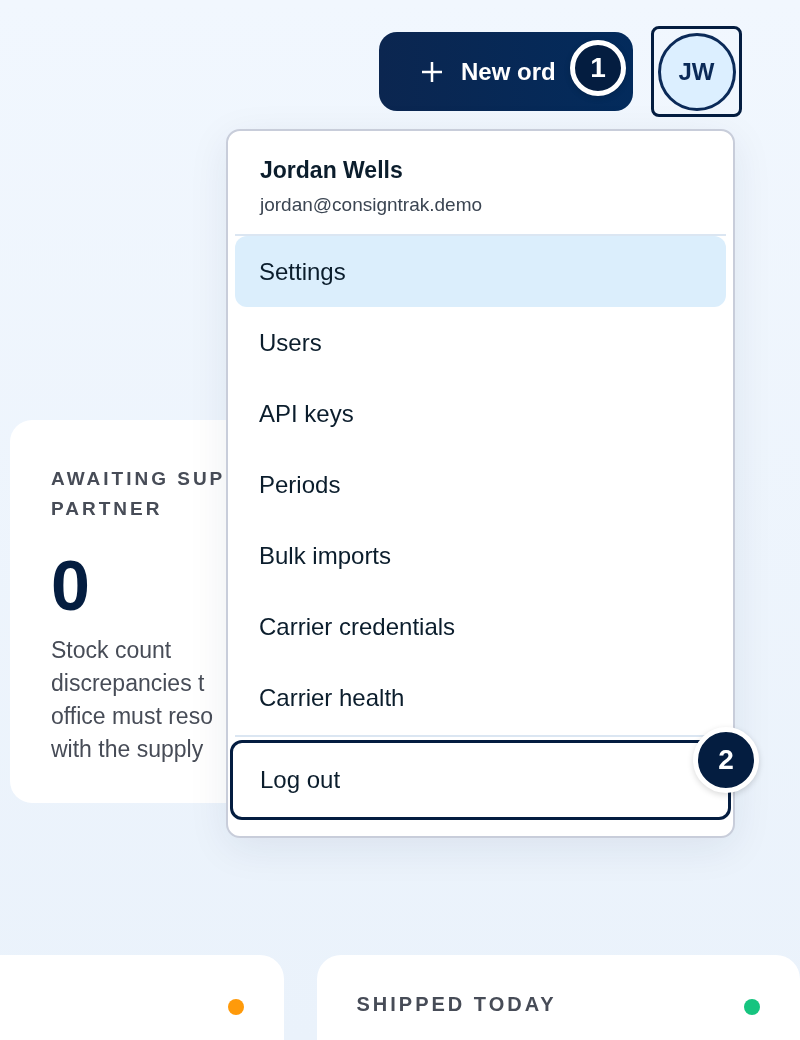 The height and width of the screenshot is (1040, 800). I want to click on card-description: discrepancies t, so click(128, 683).